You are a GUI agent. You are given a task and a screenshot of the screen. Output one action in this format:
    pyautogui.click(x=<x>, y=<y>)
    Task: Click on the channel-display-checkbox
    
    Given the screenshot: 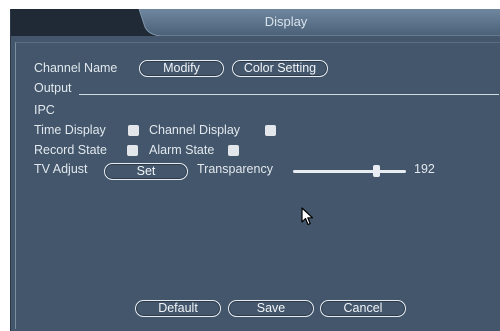 What is the action you would take?
    pyautogui.click(x=270, y=130)
    